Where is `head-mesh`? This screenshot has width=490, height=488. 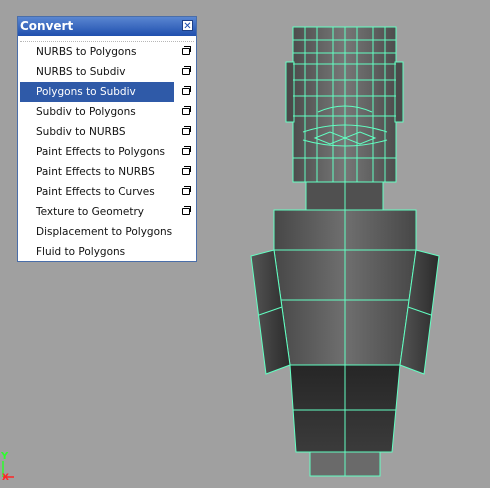 head-mesh is located at coordinates (344, 104).